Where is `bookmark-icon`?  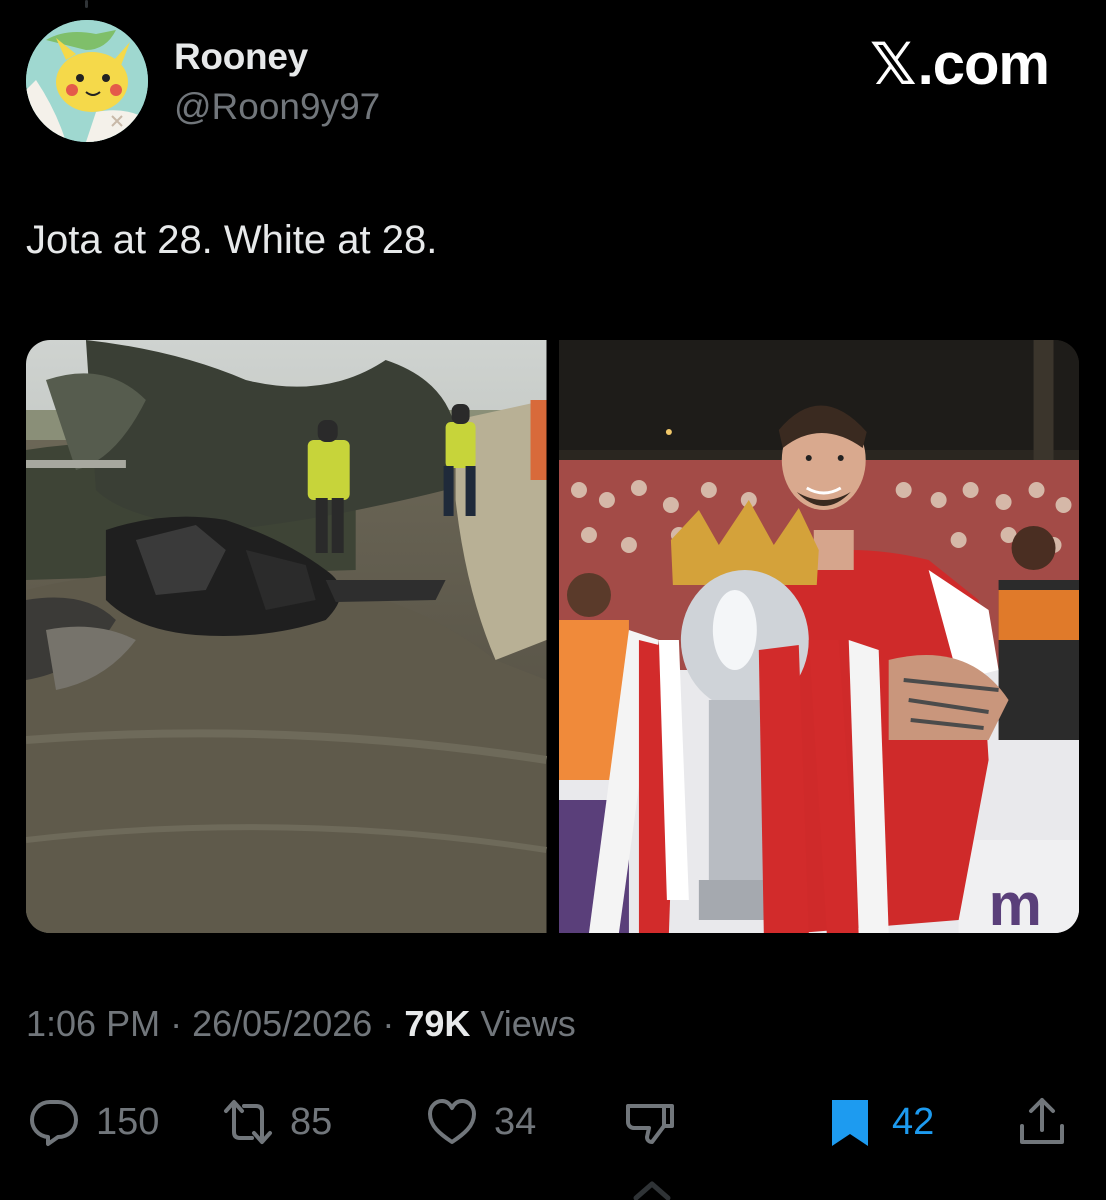
bookmark-icon is located at coordinates (850, 1123).